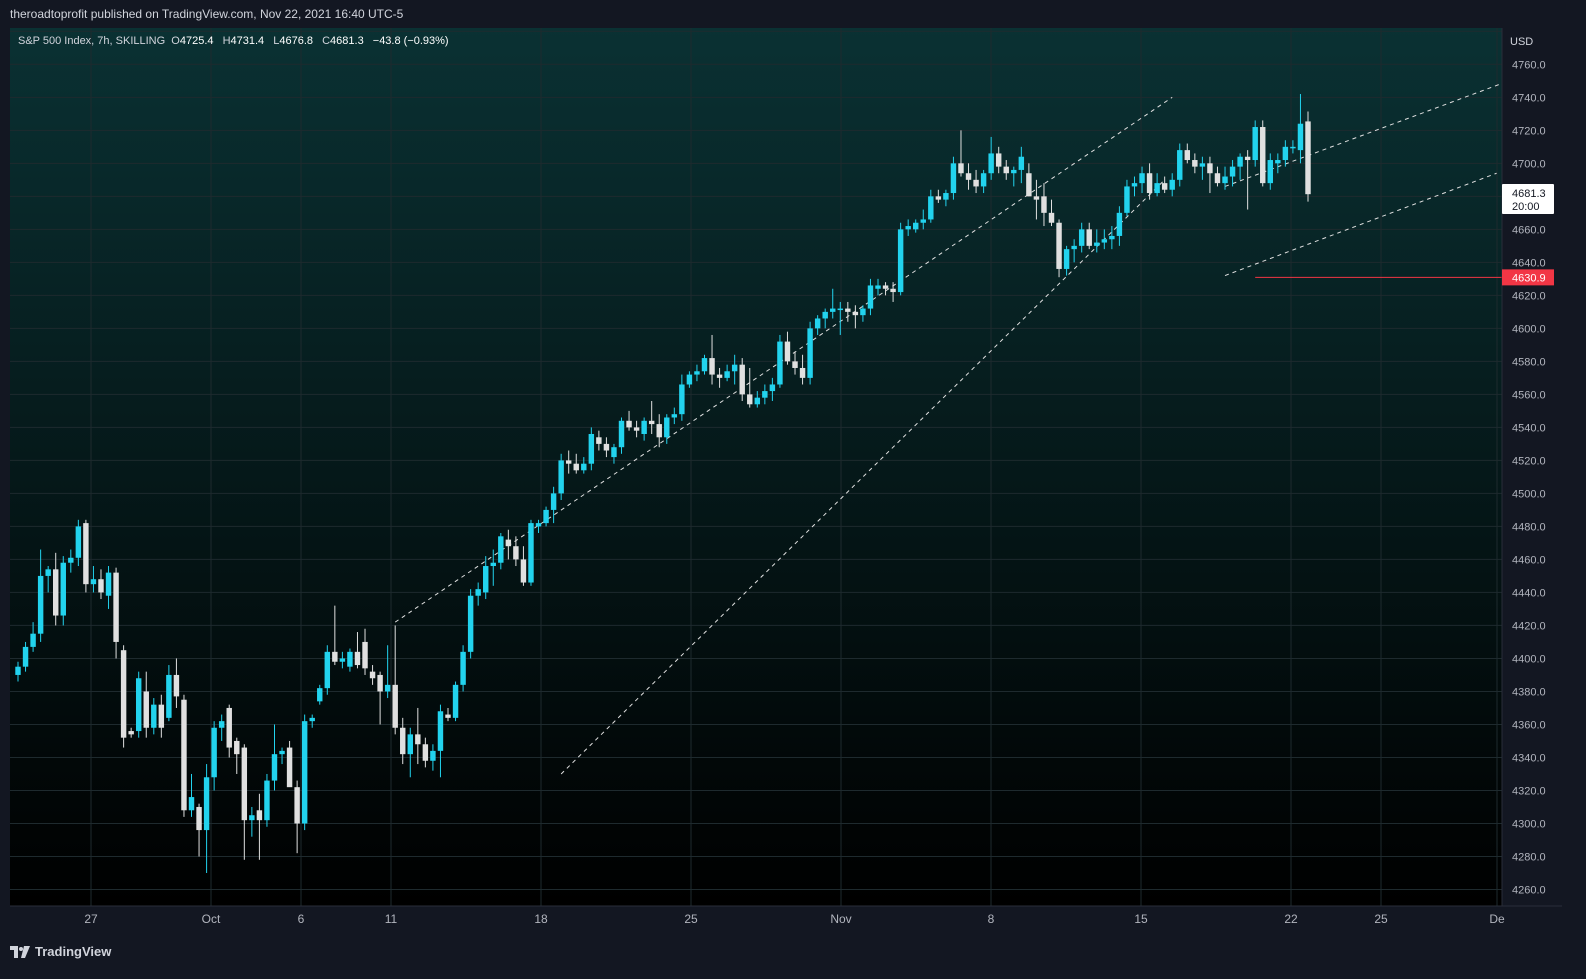 This screenshot has height=979, width=1586. What do you see at coordinates (1529, 296) in the screenshot?
I see `y-tick-label: 4620.0` at bounding box center [1529, 296].